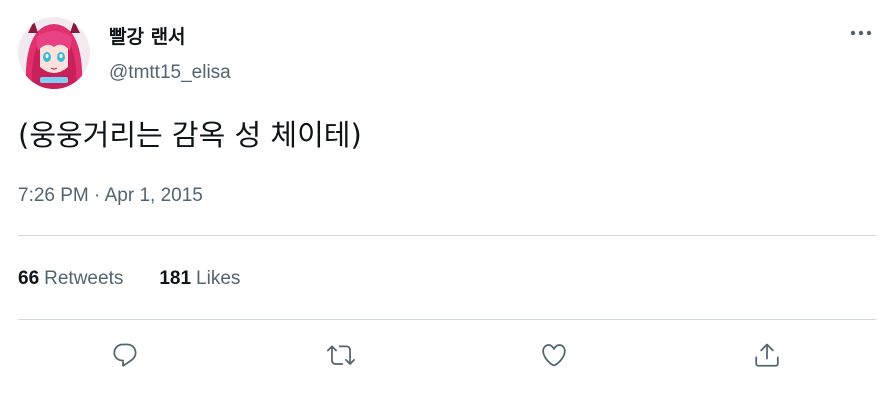 This screenshot has height=409, width=894. What do you see at coordinates (218, 278) in the screenshot?
I see `likes-label: Likes` at bounding box center [218, 278].